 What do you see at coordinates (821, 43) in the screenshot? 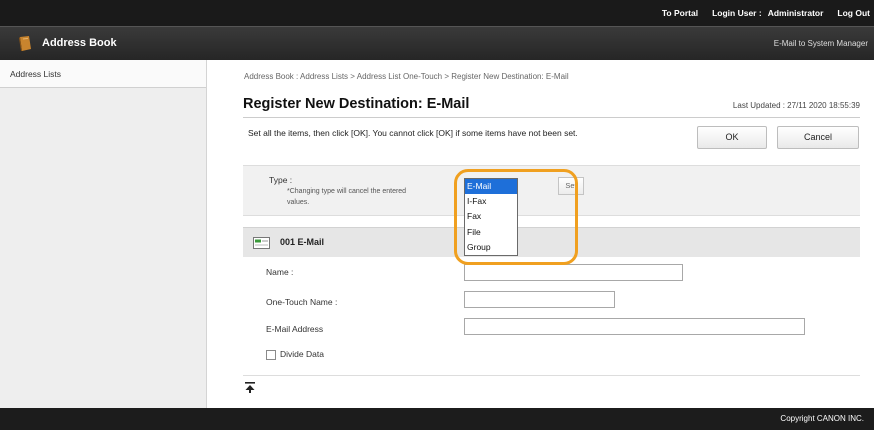
I see `email-system-manager-link: E-Mail to System Manager` at bounding box center [821, 43].